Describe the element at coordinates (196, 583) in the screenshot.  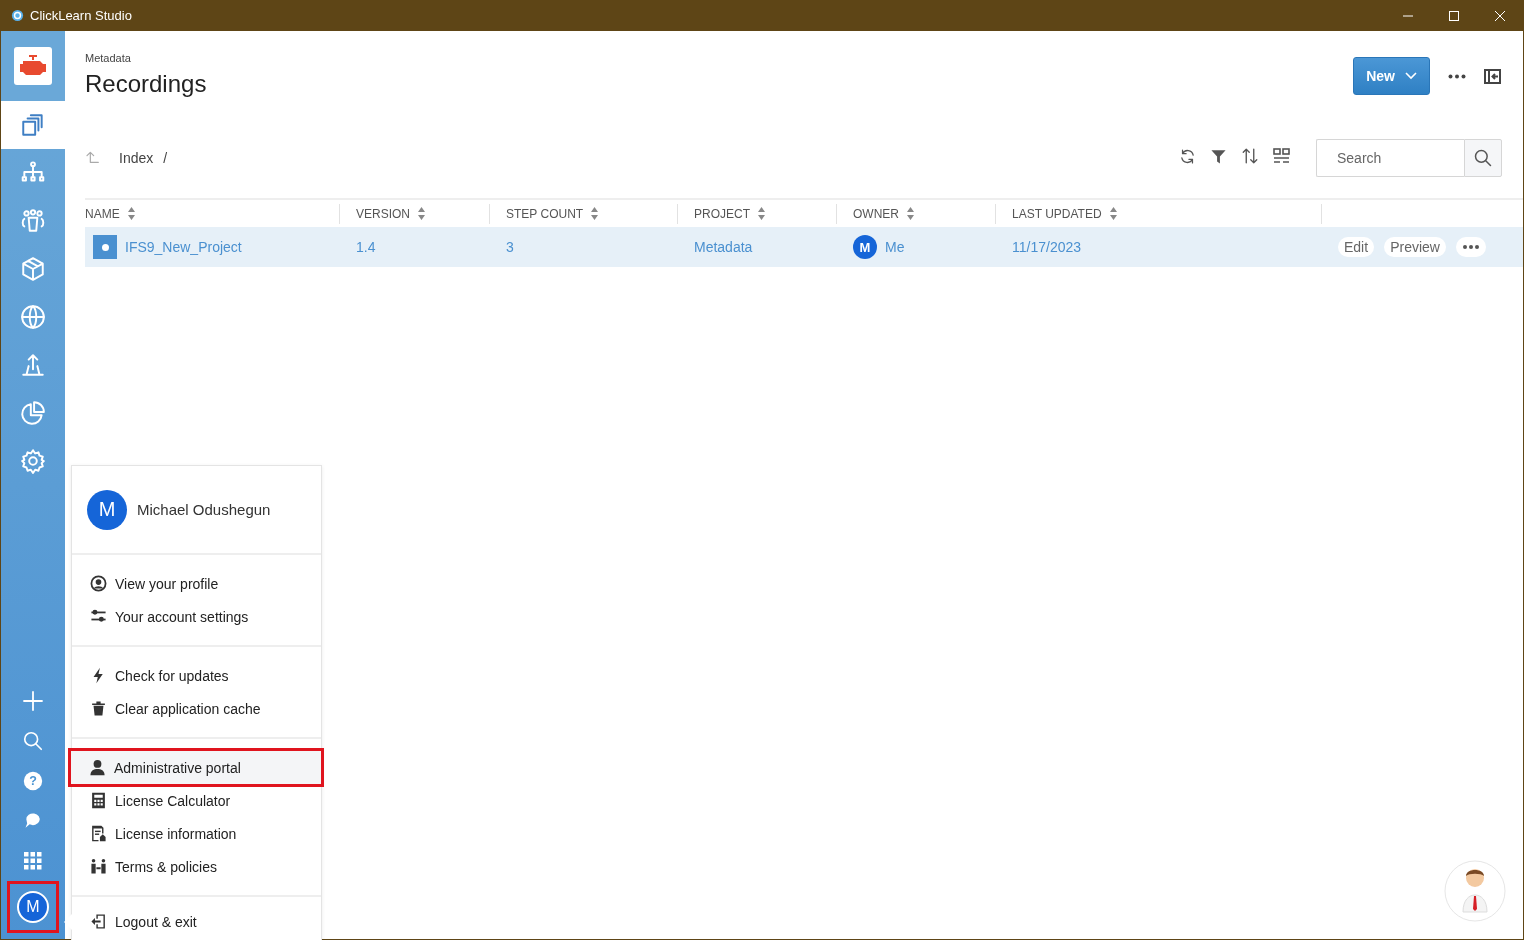
I see `menu-item: View your profile` at that location.